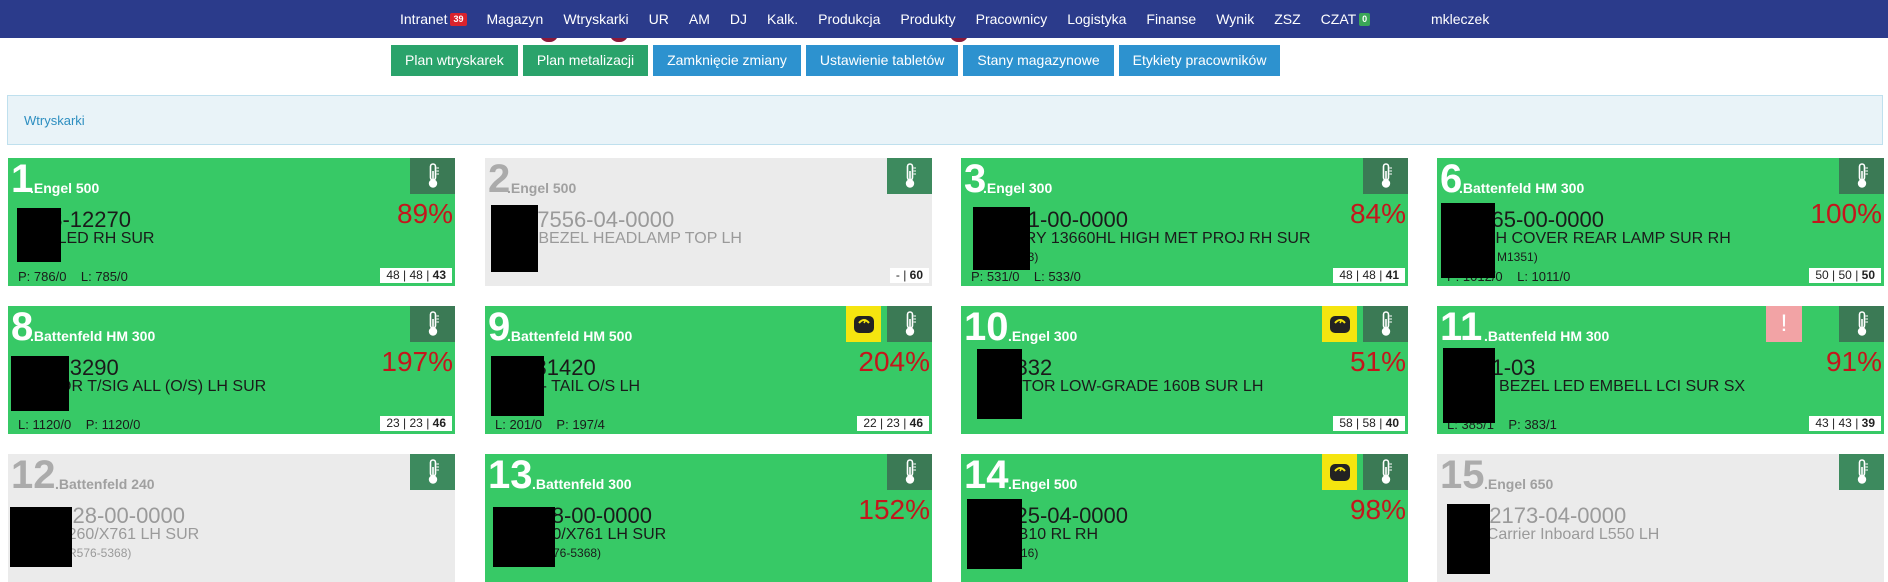  Describe the element at coordinates (1845, 423) in the screenshot. I see `cycle-counts: 43 | 43 | 39` at that location.